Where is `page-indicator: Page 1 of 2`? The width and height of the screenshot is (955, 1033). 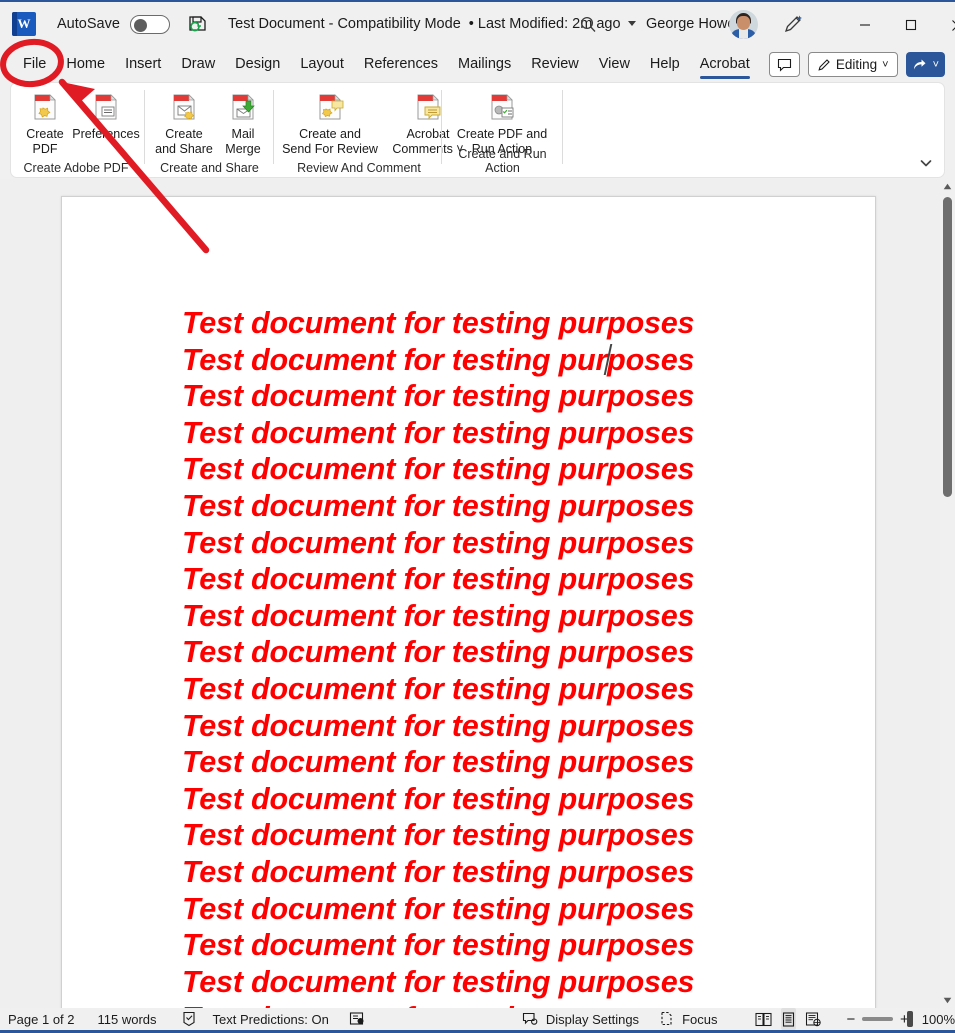
page-indicator: Page 1 of 2 is located at coordinates (41, 1019).